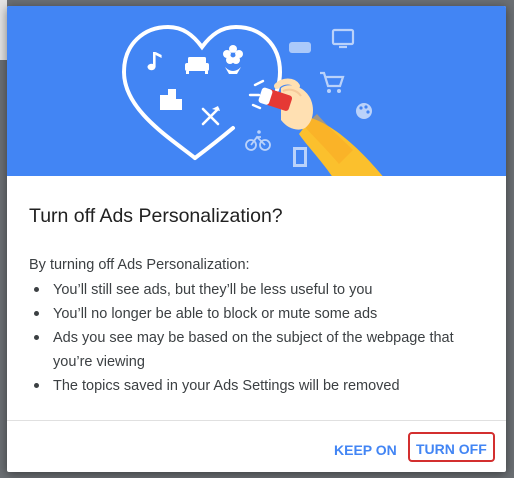  I want to click on utensils-icon, so click(210, 116).